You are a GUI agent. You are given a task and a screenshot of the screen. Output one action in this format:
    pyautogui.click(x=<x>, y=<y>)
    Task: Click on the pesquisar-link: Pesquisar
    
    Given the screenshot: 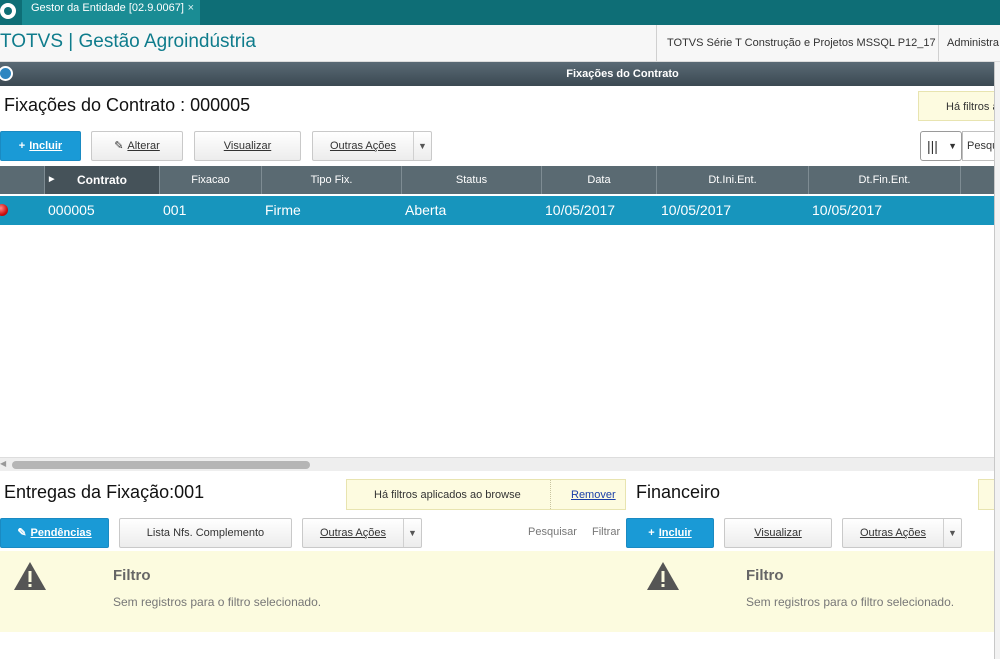 What is the action you would take?
    pyautogui.click(x=552, y=532)
    